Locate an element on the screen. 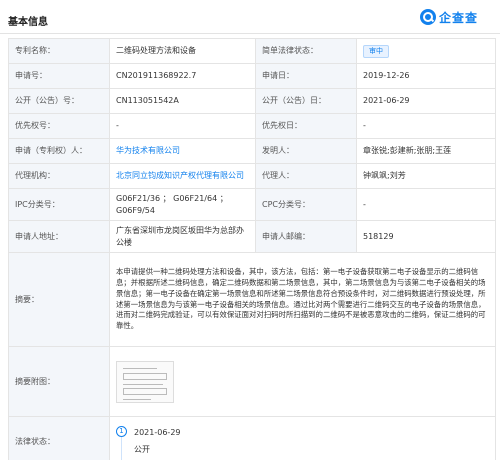 The height and width of the screenshot is (460, 500). agent-label: 代理人： is located at coordinates (306, 176).